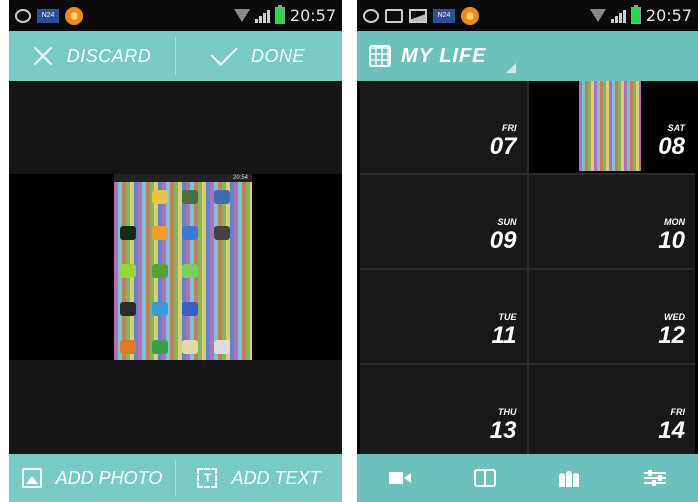 This screenshot has width=698, height=502. Describe the element at coordinates (190, 347) in the screenshot. I see `messages-icon` at that location.